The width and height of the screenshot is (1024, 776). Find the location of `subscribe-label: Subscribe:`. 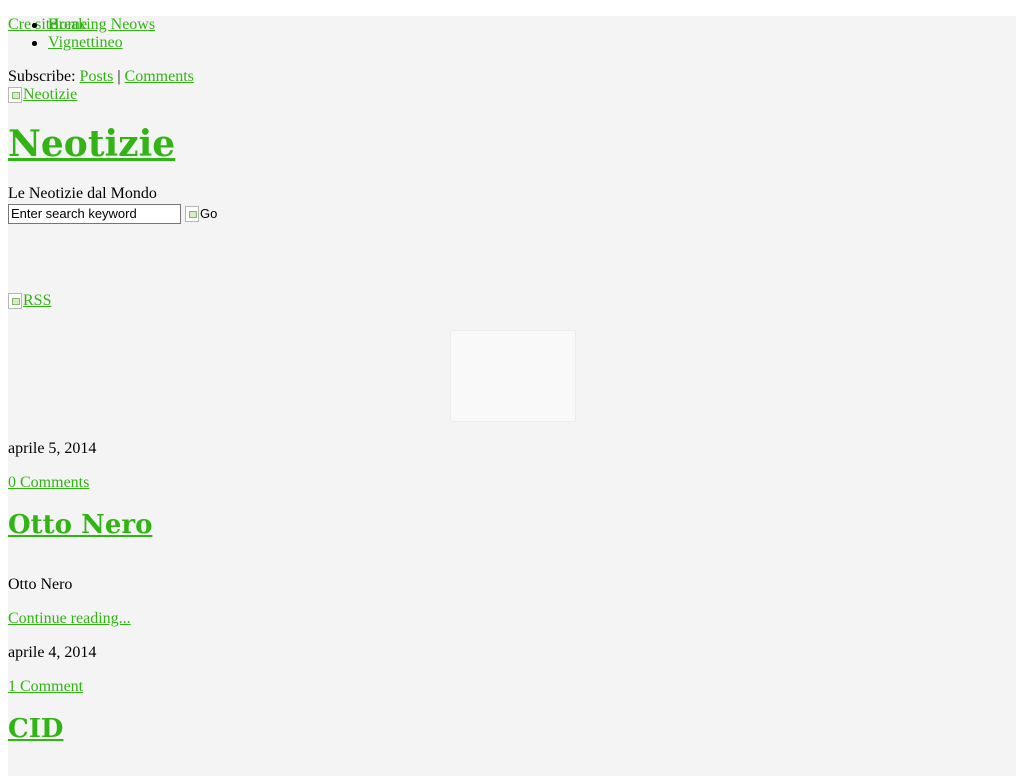

subscribe-label: Subscribe: is located at coordinates (42, 76).